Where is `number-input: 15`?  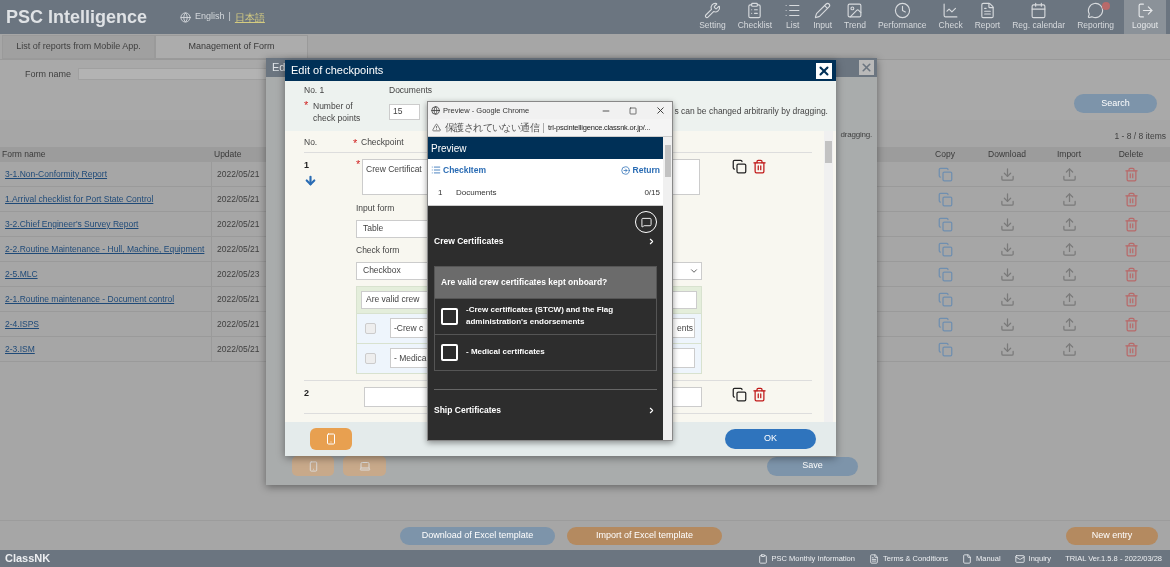 number-input: 15 is located at coordinates (404, 111).